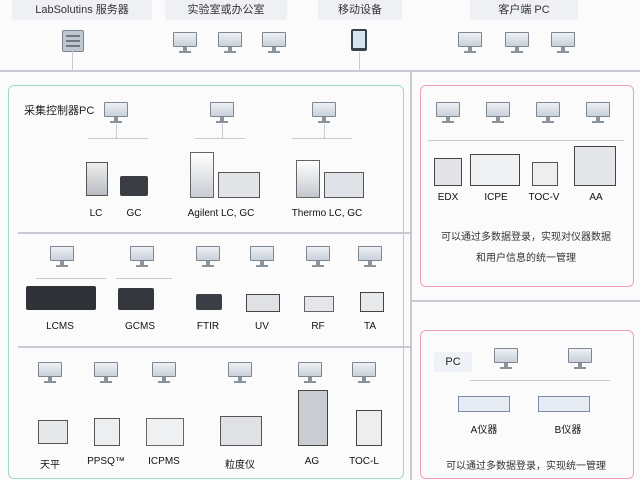 Image resolution: width=640 pixels, height=480 pixels. What do you see at coordinates (596, 197) in the screenshot?
I see `label-aa: AA` at bounding box center [596, 197].